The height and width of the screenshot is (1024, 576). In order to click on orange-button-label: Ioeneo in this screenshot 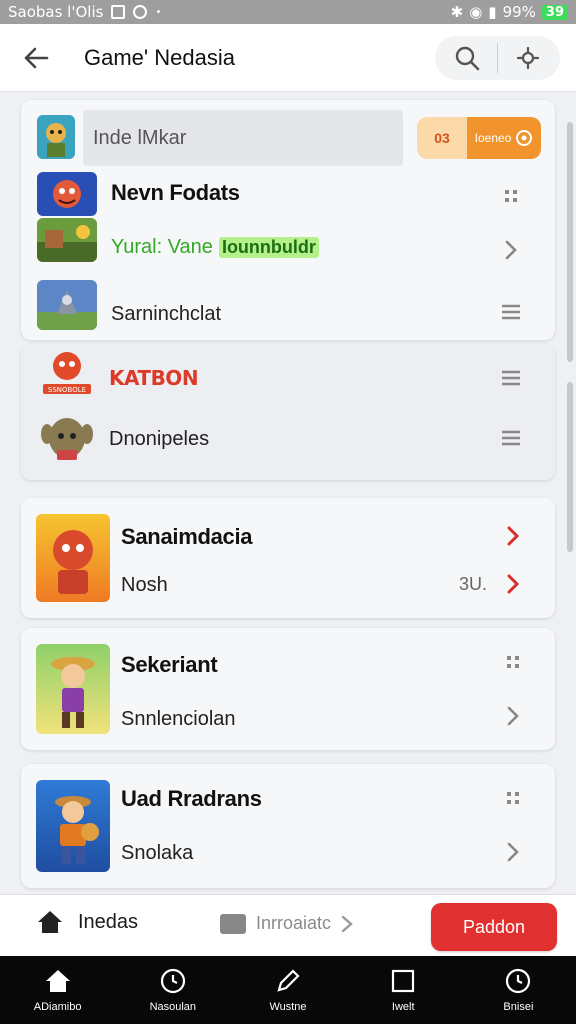, I will do `click(493, 138)`.